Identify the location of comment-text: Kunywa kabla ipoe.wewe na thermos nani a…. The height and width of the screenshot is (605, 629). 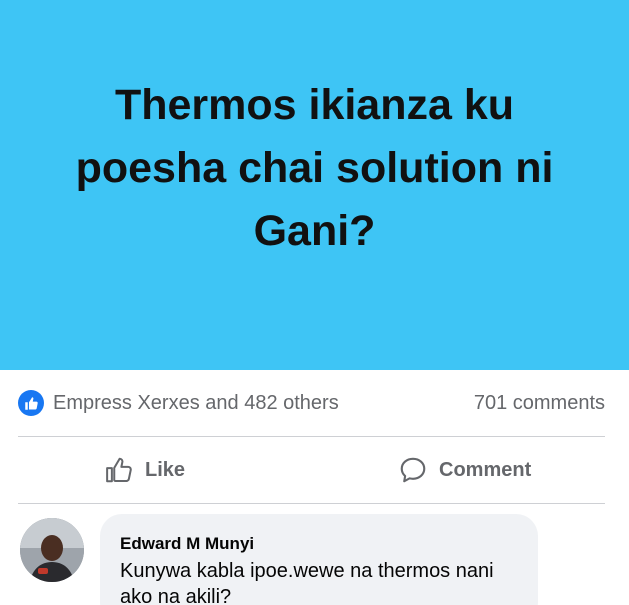
(307, 582).